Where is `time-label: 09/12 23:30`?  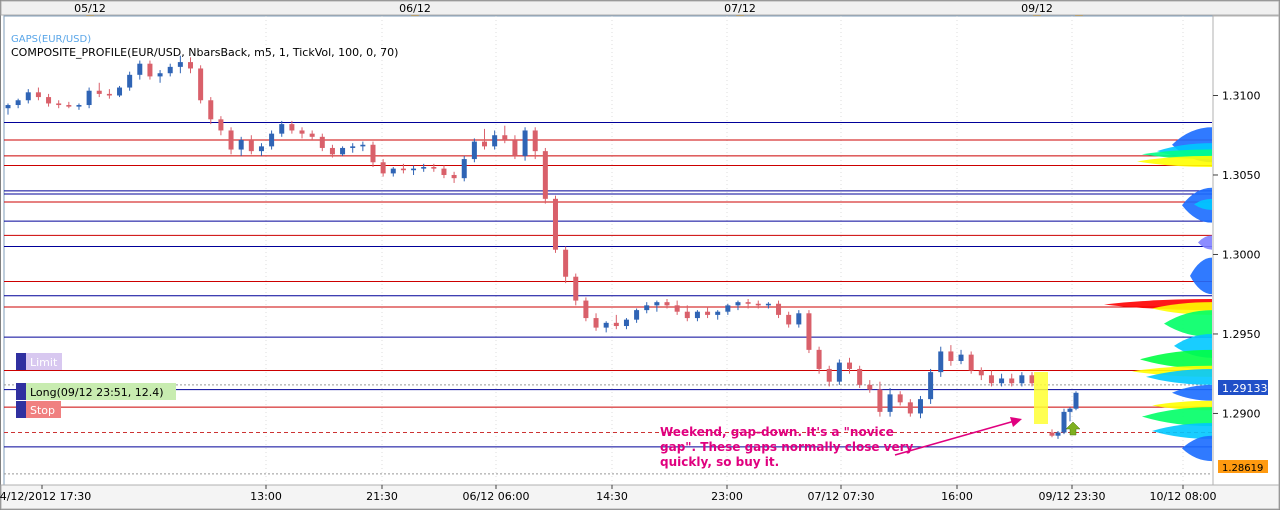 time-label: 09/12 23:30 is located at coordinates (1072, 496).